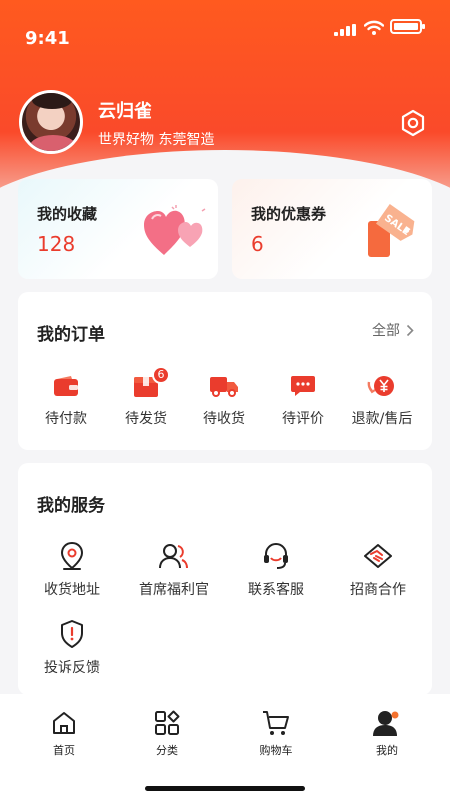 This screenshot has height=800, width=450. I want to click on service-label: 首席福利官, so click(174, 590).